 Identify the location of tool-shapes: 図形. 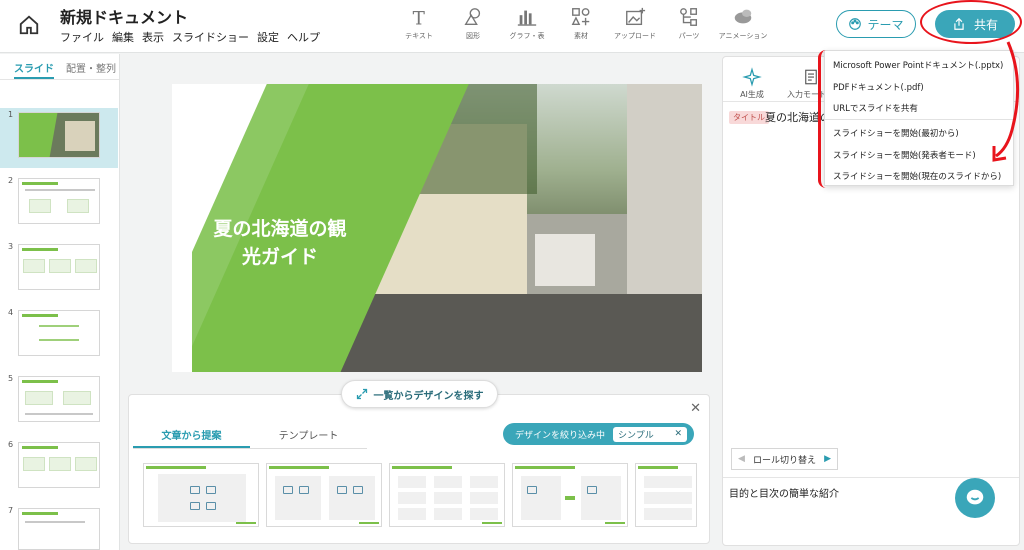
(473, 23).